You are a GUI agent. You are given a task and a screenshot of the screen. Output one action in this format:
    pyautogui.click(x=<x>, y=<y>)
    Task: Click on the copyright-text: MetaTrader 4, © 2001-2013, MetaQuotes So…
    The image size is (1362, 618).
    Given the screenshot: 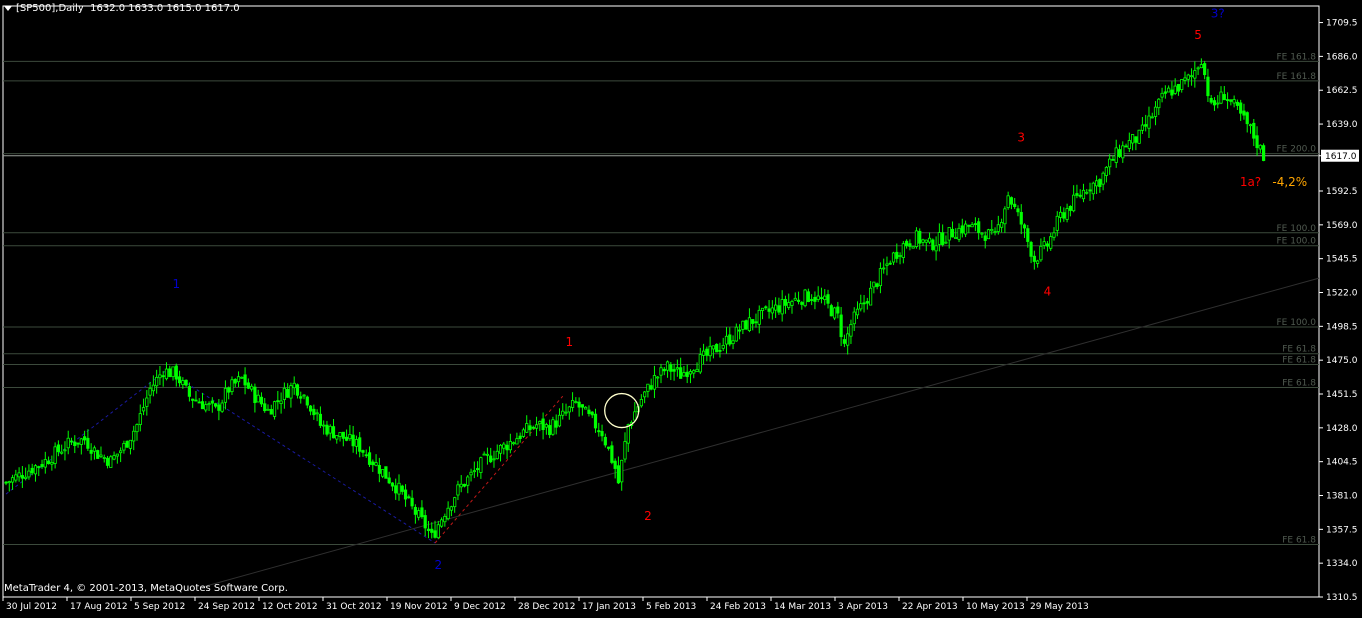 What is the action you would take?
    pyautogui.click(x=146, y=588)
    